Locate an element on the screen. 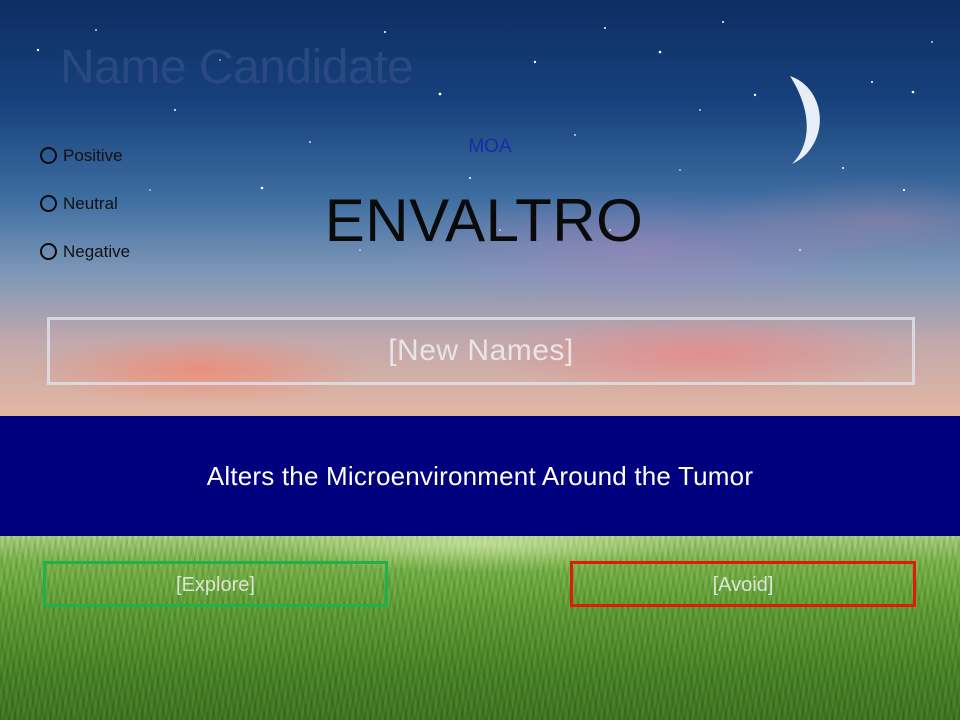  page-title: Name Candidate is located at coordinates (237, 67).